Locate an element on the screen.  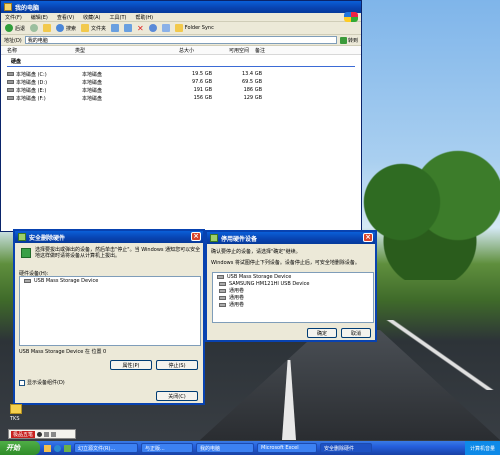
stop-device-titlebar: 停用硬件设备 × is located at coordinates (291, 238).